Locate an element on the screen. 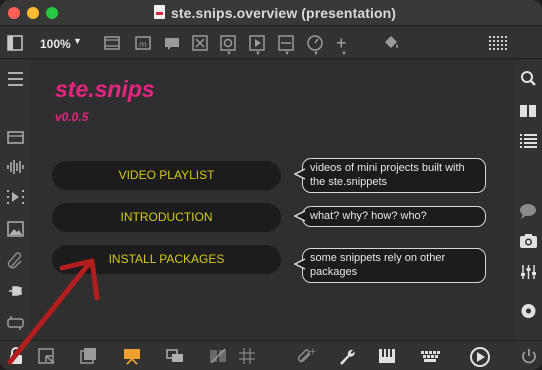 The width and height of the screenshot is (542, 370). left-sidebar is located at coordinates (15, 200).